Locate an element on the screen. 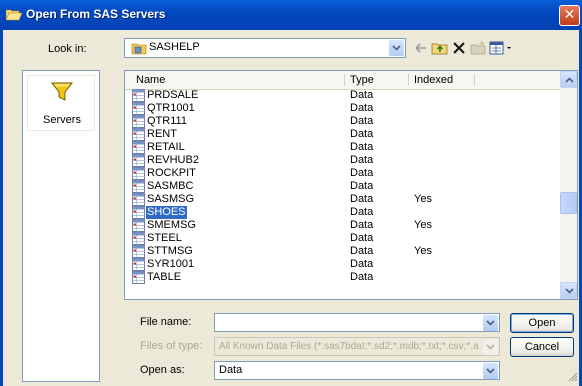  servers-funnel-icon is located at coordinates (62, 91).